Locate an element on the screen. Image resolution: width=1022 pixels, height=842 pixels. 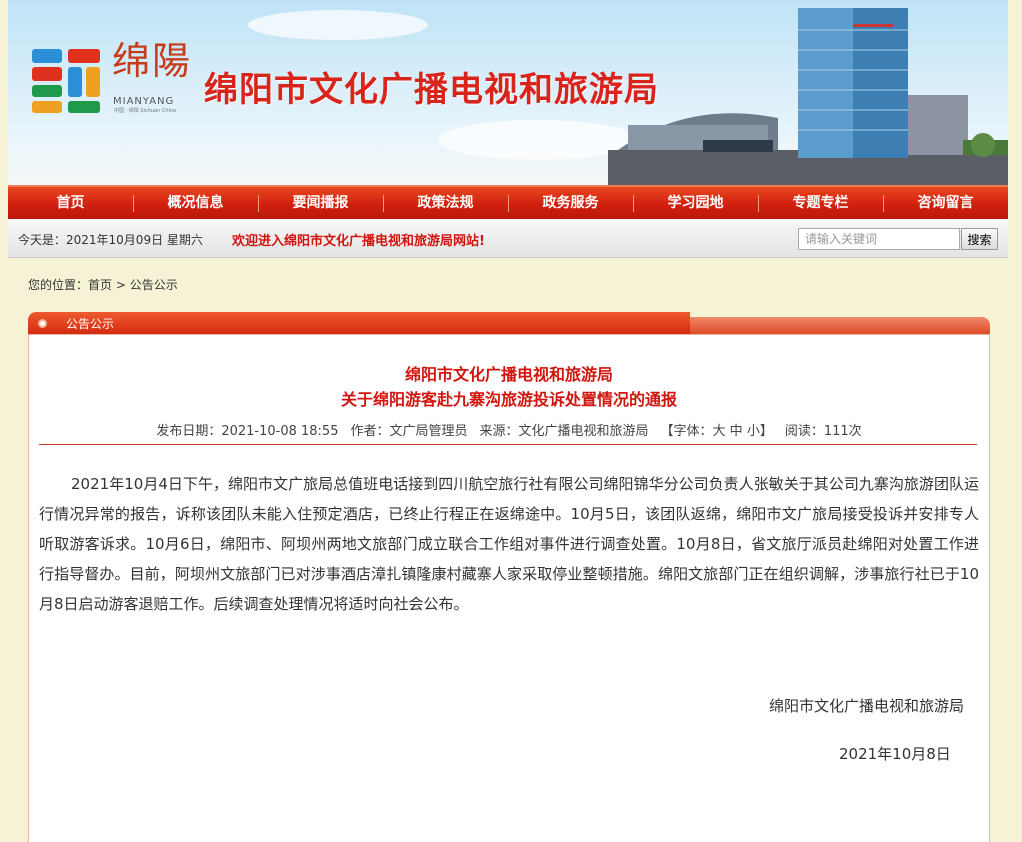
font-size-small-button: 小 is located at coordinates (753, 431).